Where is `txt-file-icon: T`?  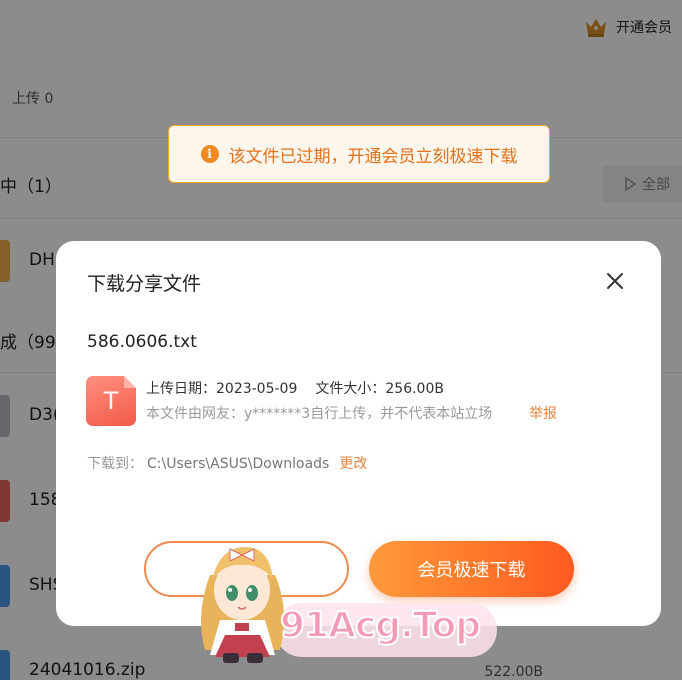
txt-file-icon: T is located at coordinates (111, 401).